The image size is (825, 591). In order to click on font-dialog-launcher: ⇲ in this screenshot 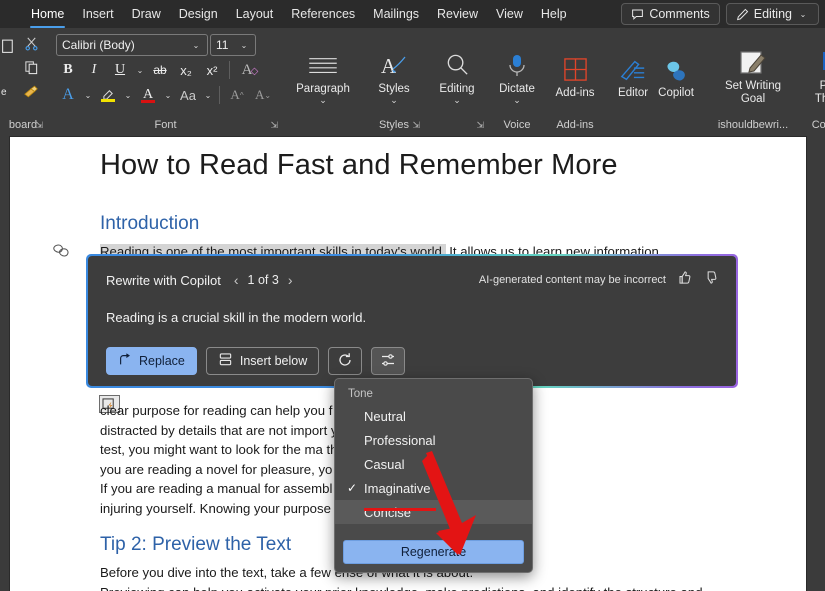, I will do `click(274, 125)`.